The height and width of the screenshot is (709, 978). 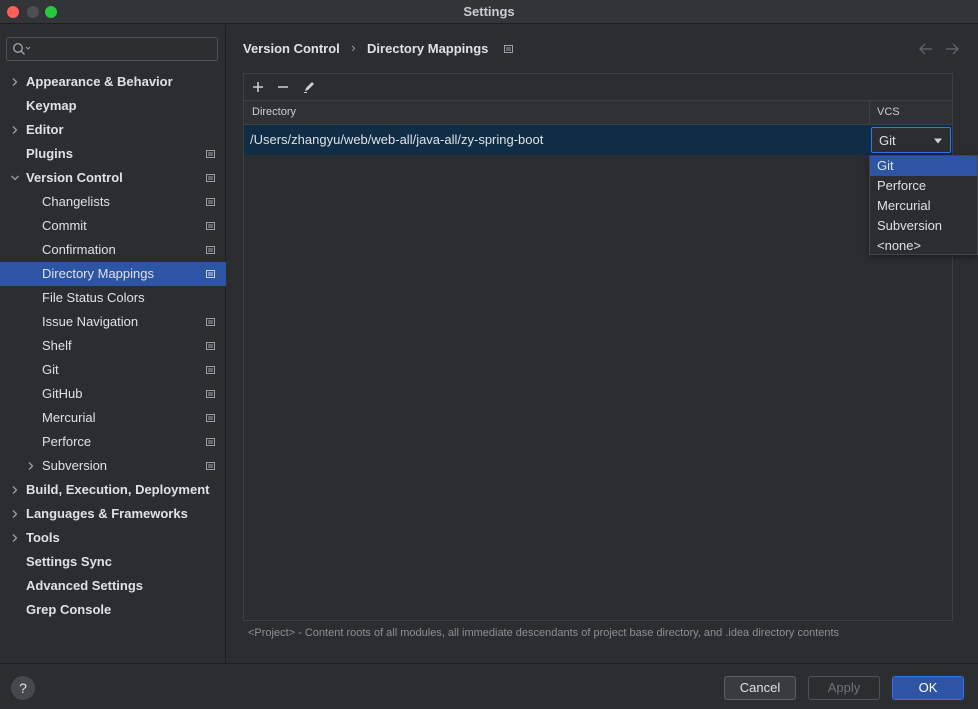 I want to click on sidebar-item-build-execution-deployment: Build, Execution, Deployment, so click(x=113, y=490).